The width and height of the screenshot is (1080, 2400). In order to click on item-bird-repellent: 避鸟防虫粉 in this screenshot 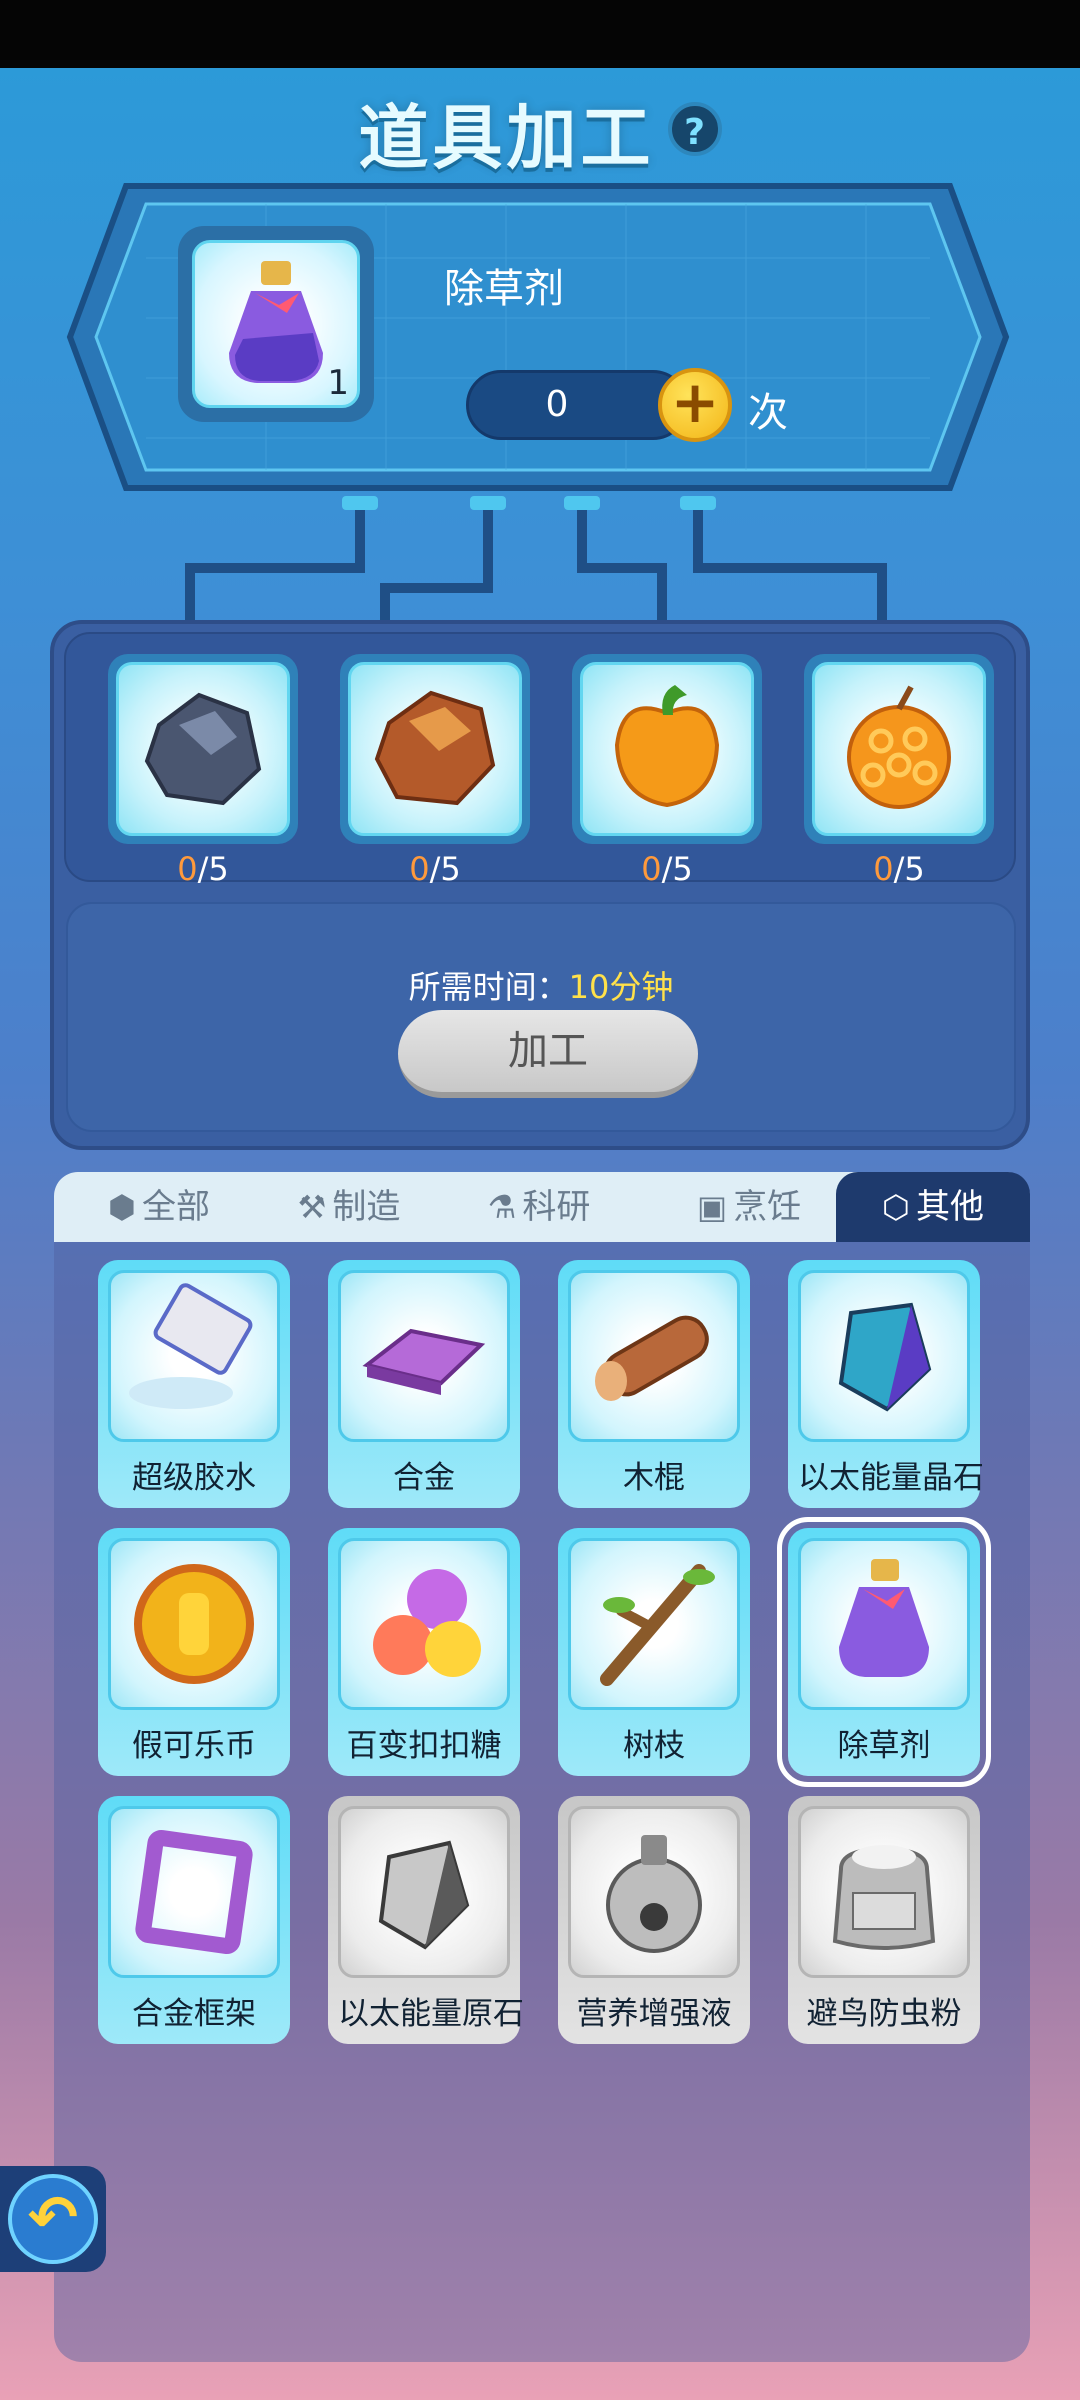, I will do `click(884, 1920)`.